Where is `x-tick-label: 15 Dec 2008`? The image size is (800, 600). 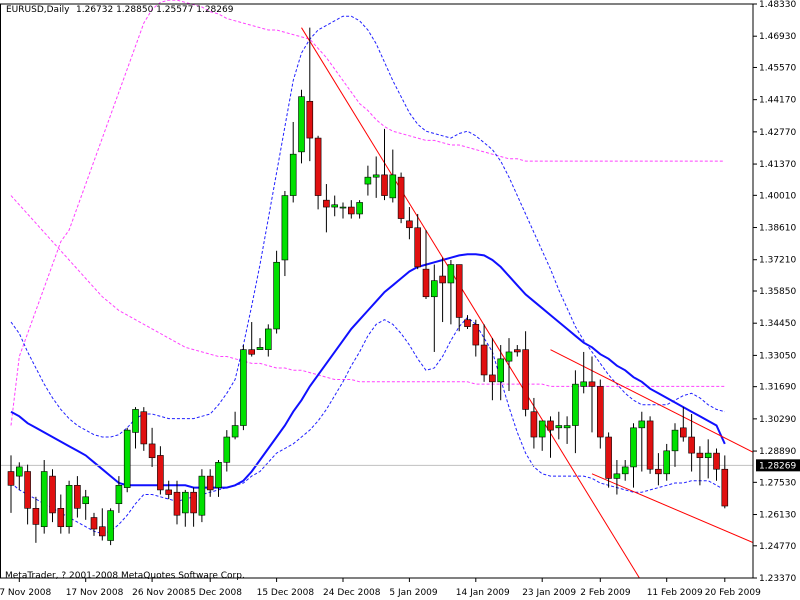
x-tick-label: 15 Dec 2008 is located at coordinates (286, 593).